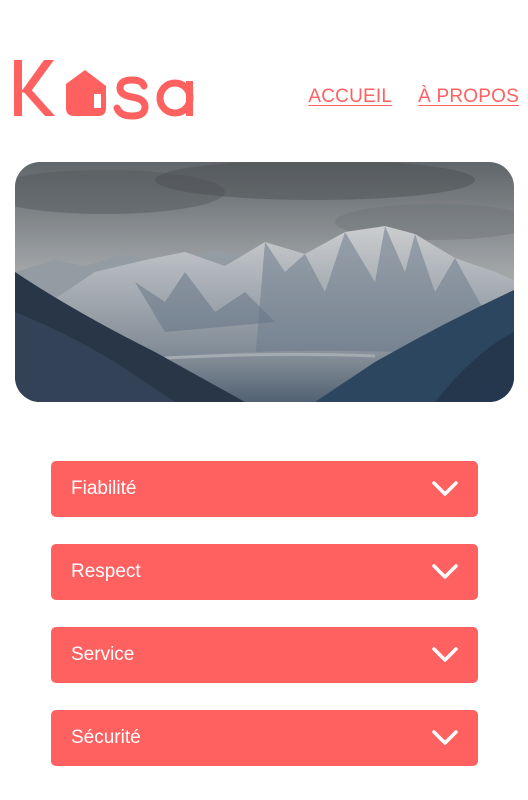  Describe the element at coordinates (264, 489) in the screenshot. I see `accordion-item-fiabilite: Fiabilité` at that location.